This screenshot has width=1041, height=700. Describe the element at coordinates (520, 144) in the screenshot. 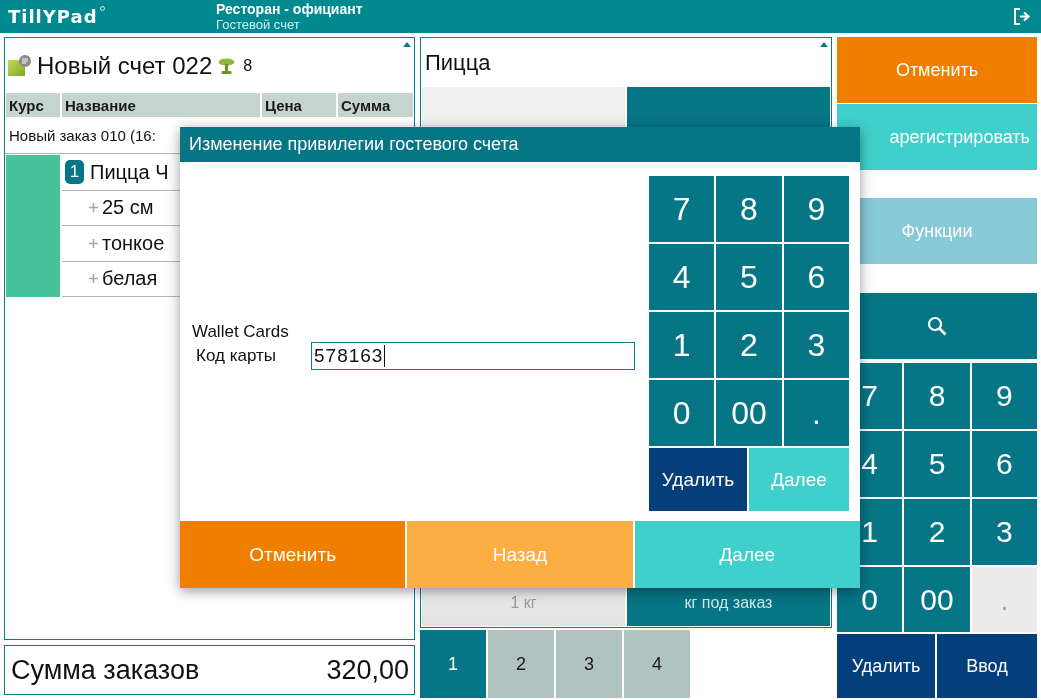

I see `dialog-title: Изменение привилегии гостевого счета` at that location.